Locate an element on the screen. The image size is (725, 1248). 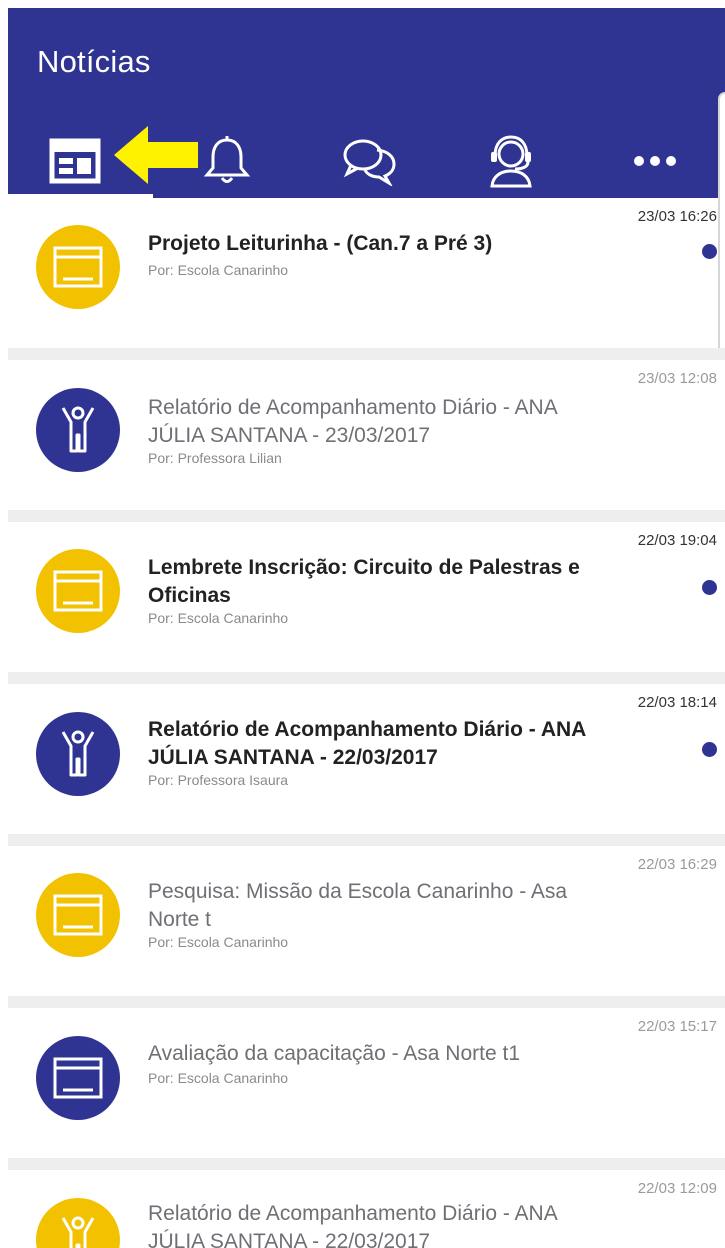
tab-notifications is located at coordinates (227, 161).